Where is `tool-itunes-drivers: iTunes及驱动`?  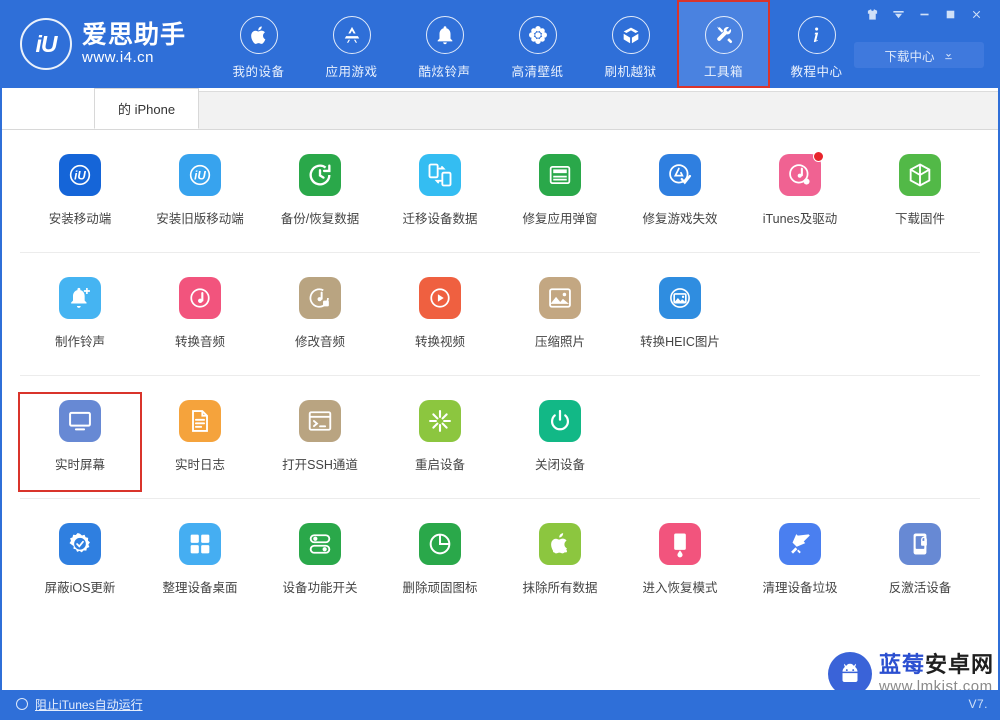 tool-itunes-drivers: iTunes及驱动 is located at coordinates (800, 196).